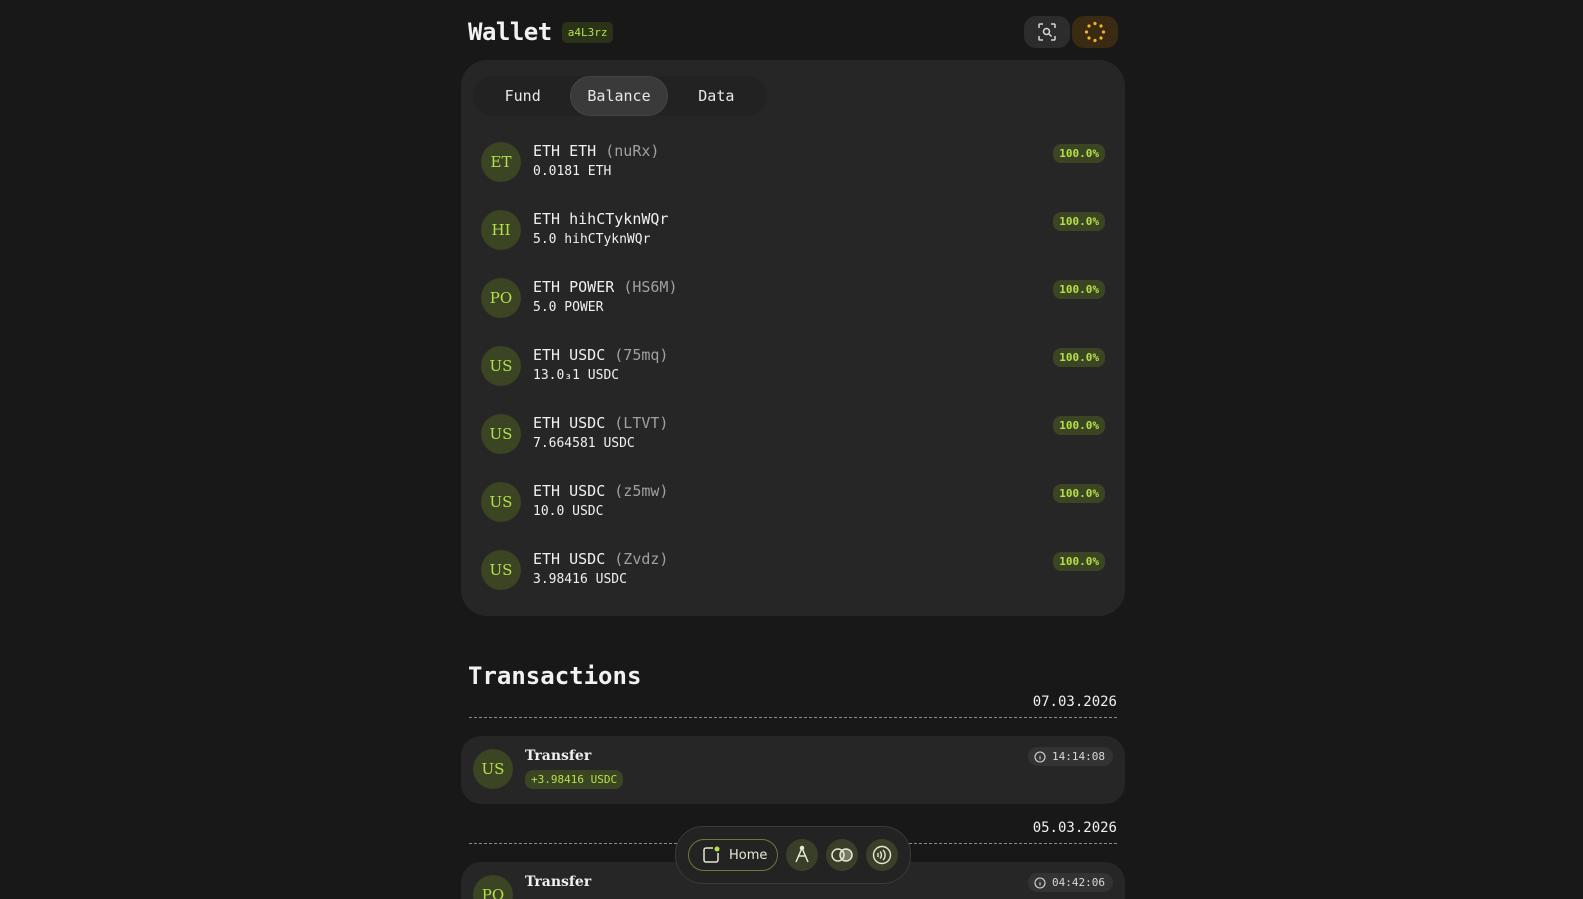 The height and width of the screenshot is (899, 1583). Describe the element at coordinates (641, 559) in the screenshot. I see `asset-sub: (Zvdz)` at that location.